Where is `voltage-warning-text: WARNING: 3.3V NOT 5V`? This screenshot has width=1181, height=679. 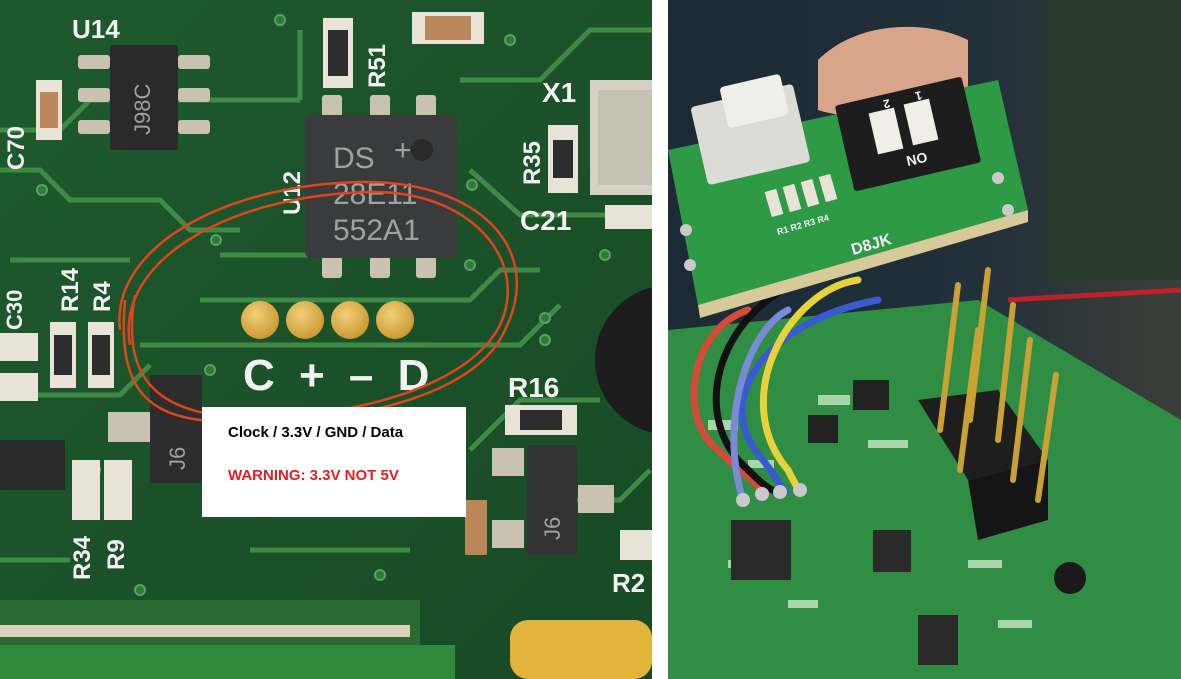
voltage-warning-text: WARNING: 3.3V NOT 5V is located at coordinates (313, 475).